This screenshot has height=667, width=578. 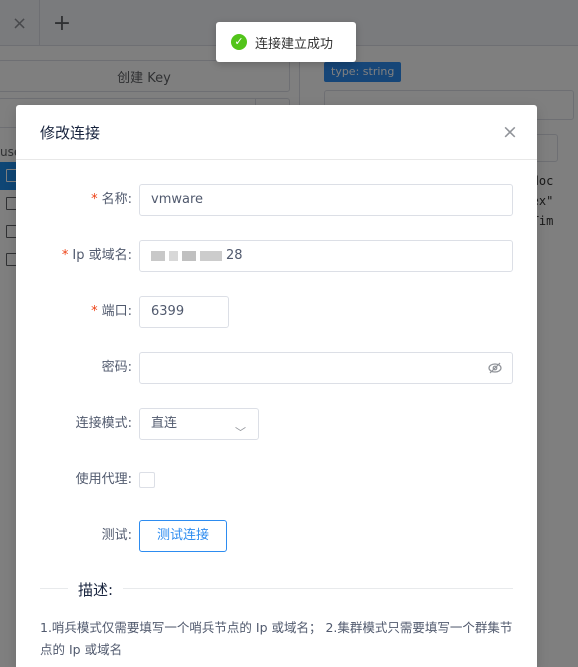 I want to click on eye-off-icon, so click(x=495, y=368).